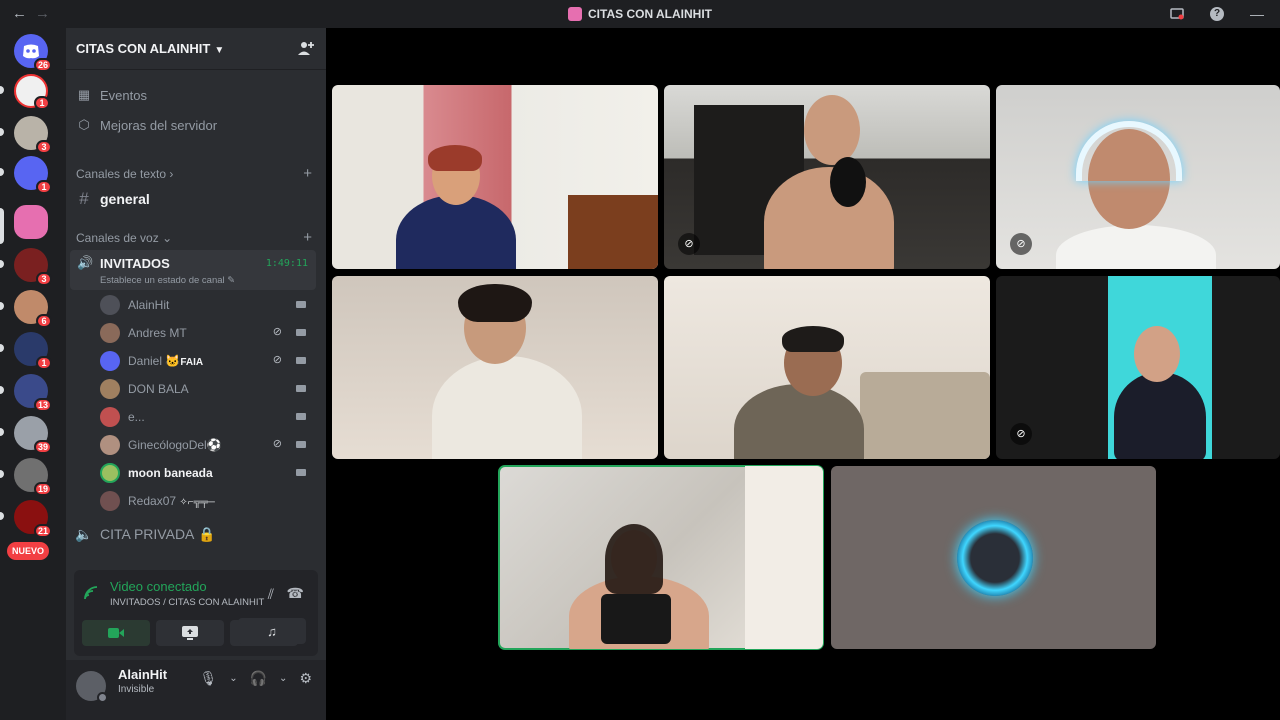 This screenshot has height=720, width=1280. I want to click on member-name: Andres MT, so click(157, 333).